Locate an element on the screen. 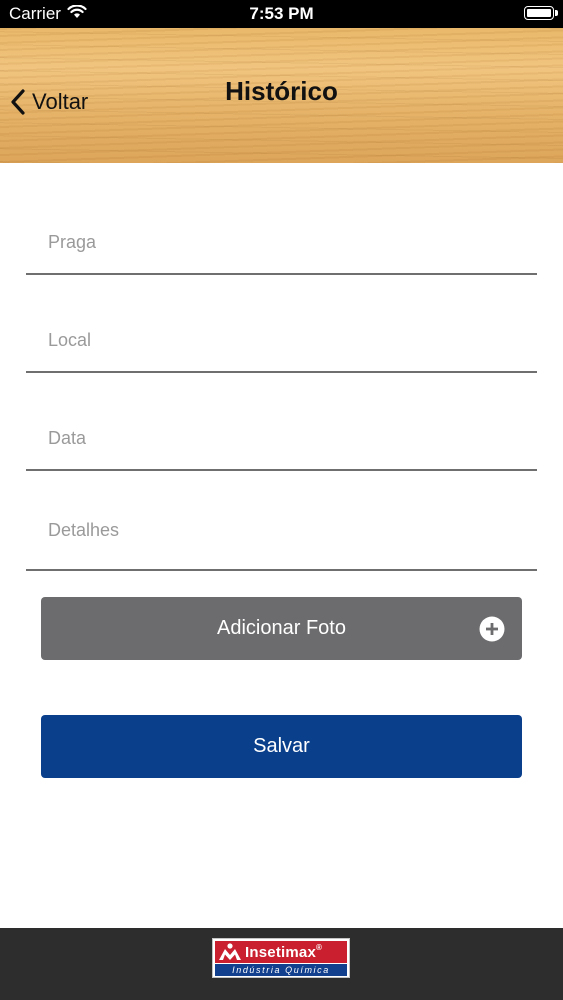 The height and width of the screenshot is (1000, 563). add-photo-button: Adicionar Foto is located at coordinates (281, 628).